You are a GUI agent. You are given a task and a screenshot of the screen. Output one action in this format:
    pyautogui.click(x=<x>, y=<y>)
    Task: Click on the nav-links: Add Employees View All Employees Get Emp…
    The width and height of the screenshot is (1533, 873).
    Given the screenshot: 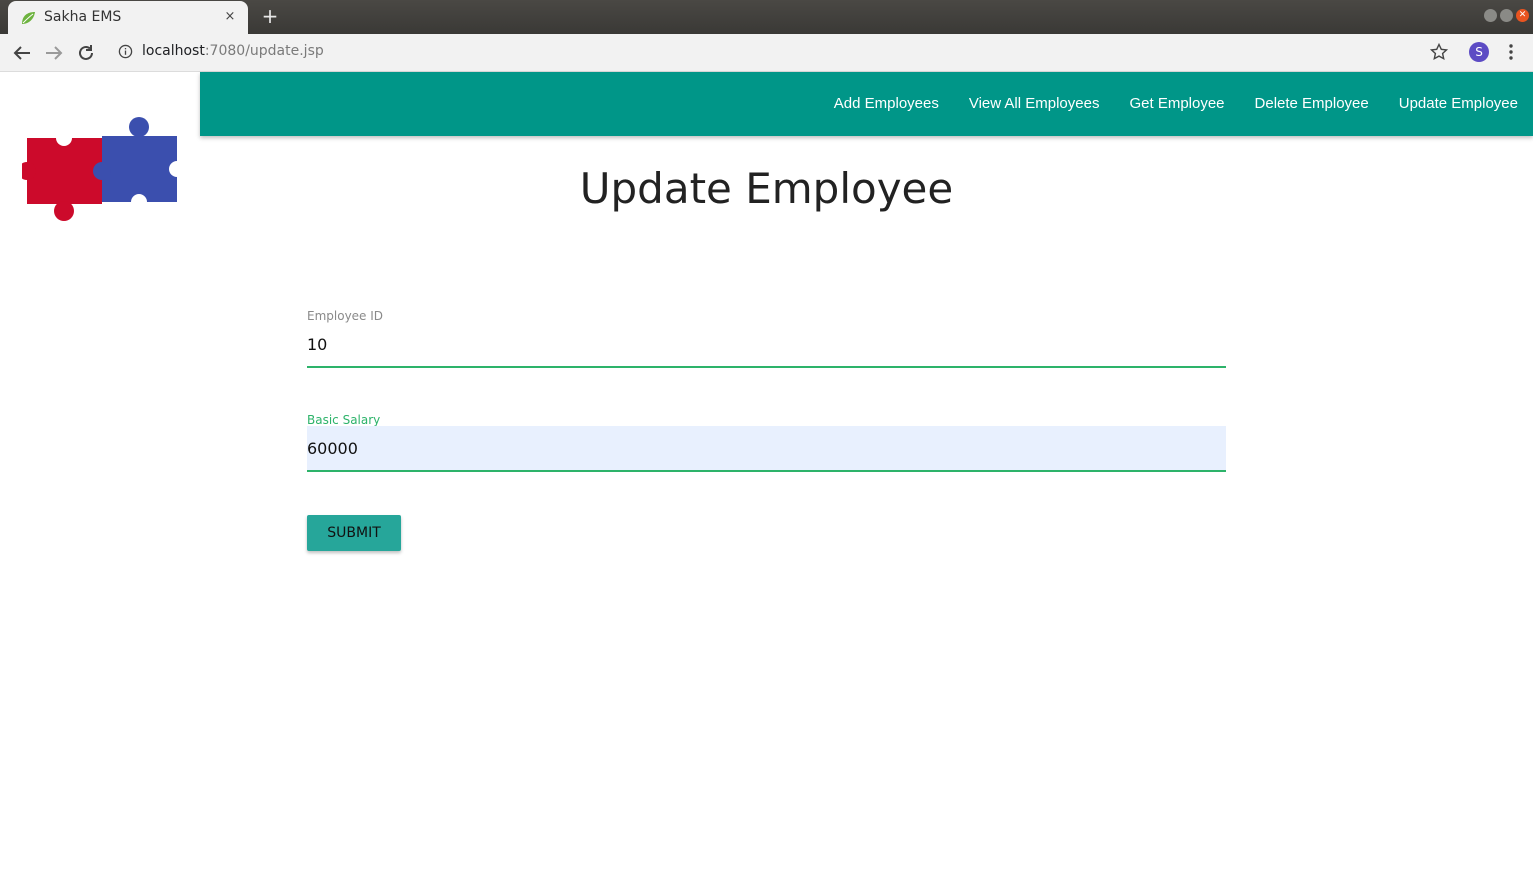 What is the action you would take?
    pyautogui.click(x=1176, y=104)
    